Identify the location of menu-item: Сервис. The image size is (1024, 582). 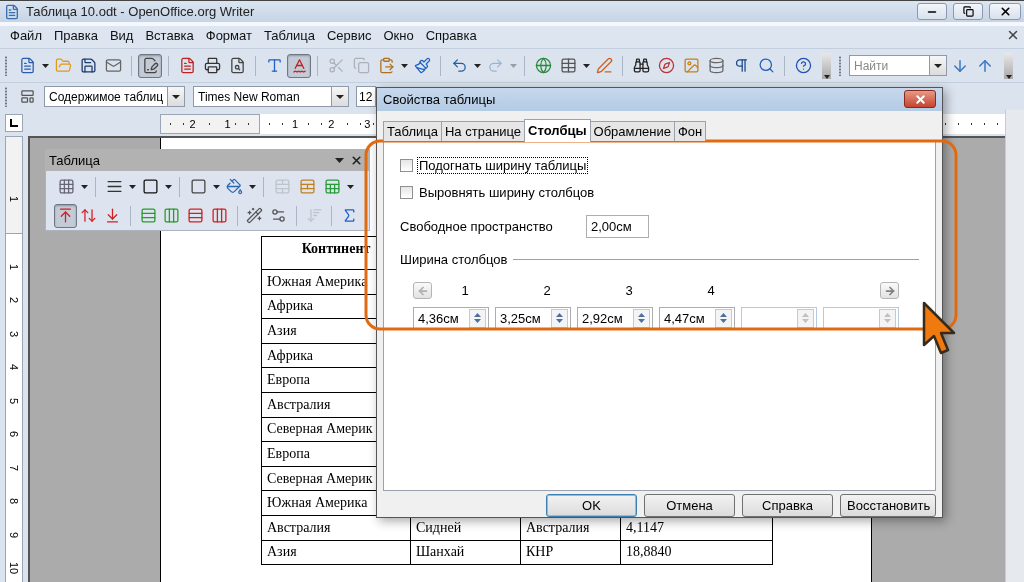
(349, 35).